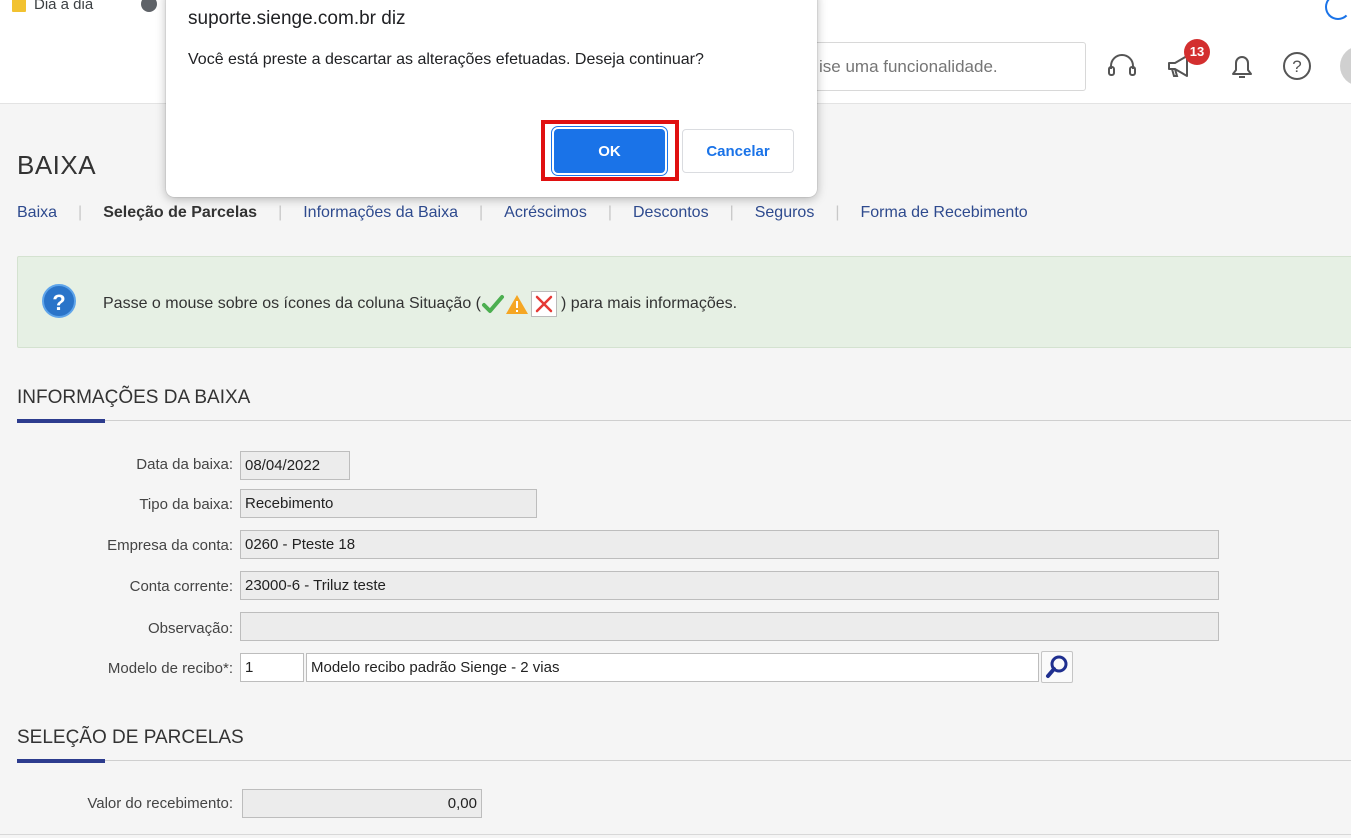 This screenshot has height=838, width=1351. What do you see at coordinates (609, 151) in the screenshot?
I see `ok-button: OK` at bounding box center [609, 151].